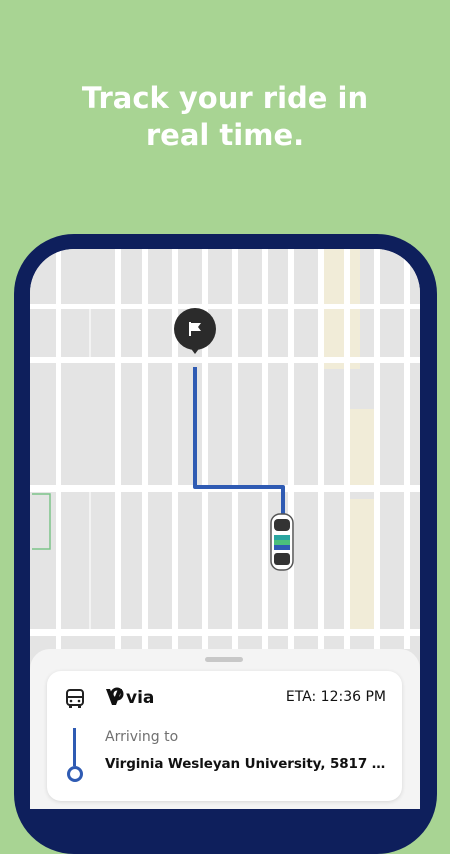 This screenshot has width=450, height=854. Describe the element at coordinates (140, 698) in the screenshot. I see `brand-text: via` at that location.